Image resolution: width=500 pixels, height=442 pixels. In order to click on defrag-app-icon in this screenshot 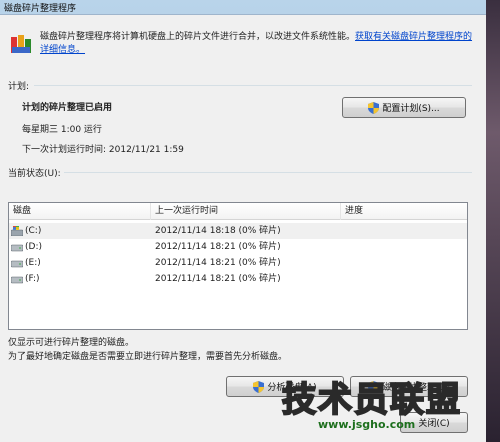, I will do `click(21, 44)`.